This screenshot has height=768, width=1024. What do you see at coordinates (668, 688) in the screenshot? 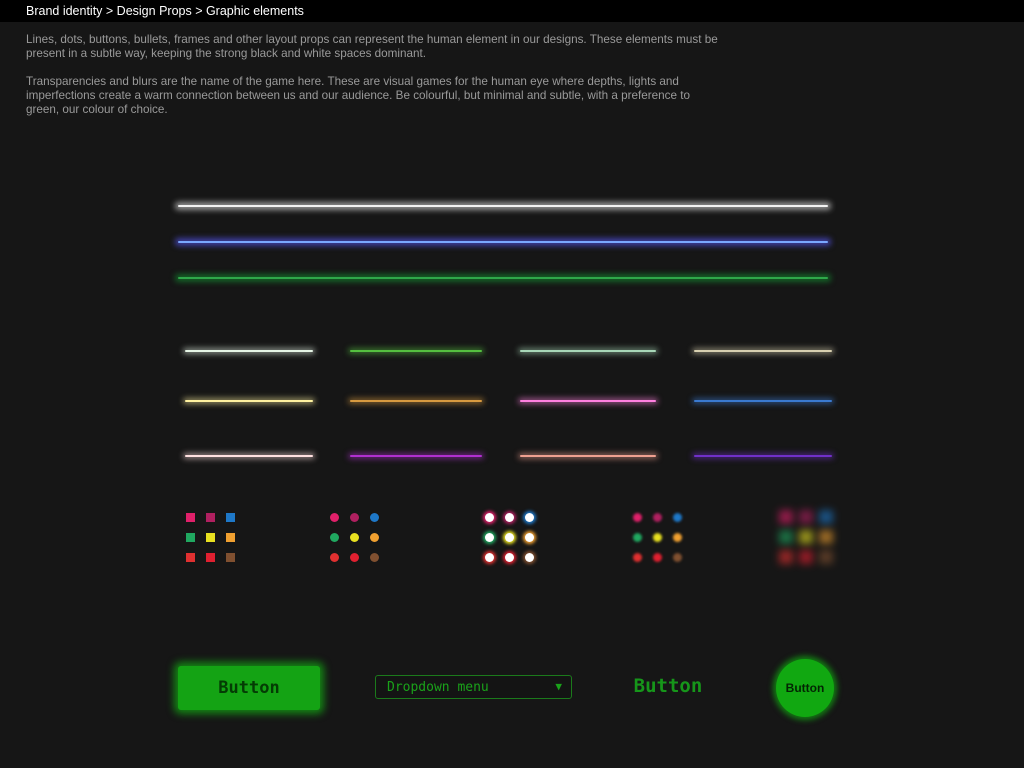
I see `text-button: Button` at bounding box center [668, 688].